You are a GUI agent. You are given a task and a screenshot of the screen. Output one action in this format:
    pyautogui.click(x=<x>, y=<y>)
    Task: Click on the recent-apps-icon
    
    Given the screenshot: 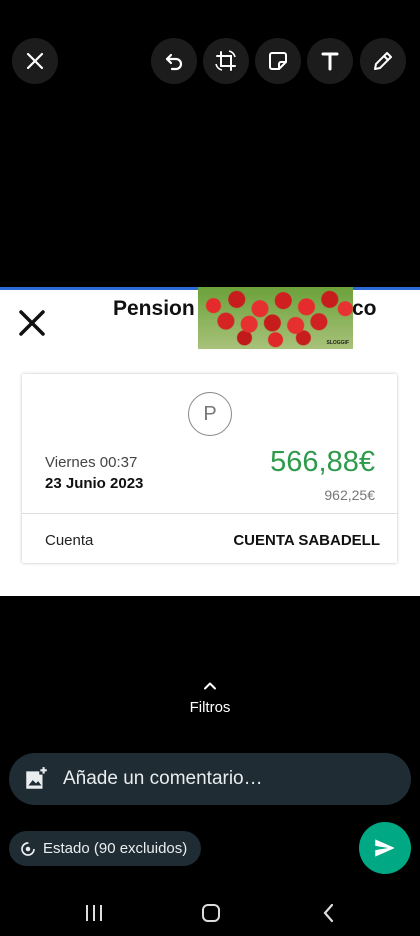 What is the action you would take?
    pyautogui.click(x=94, y=913)
    